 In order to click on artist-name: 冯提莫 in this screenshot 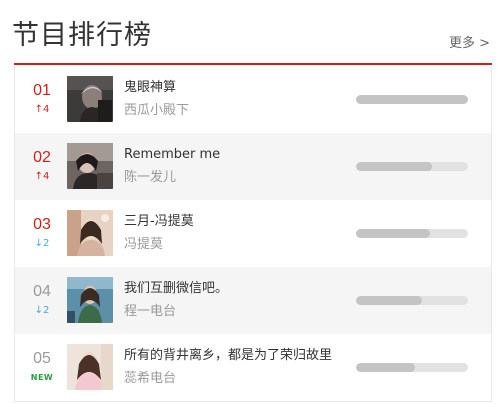, I will do `click(143, 245)`.